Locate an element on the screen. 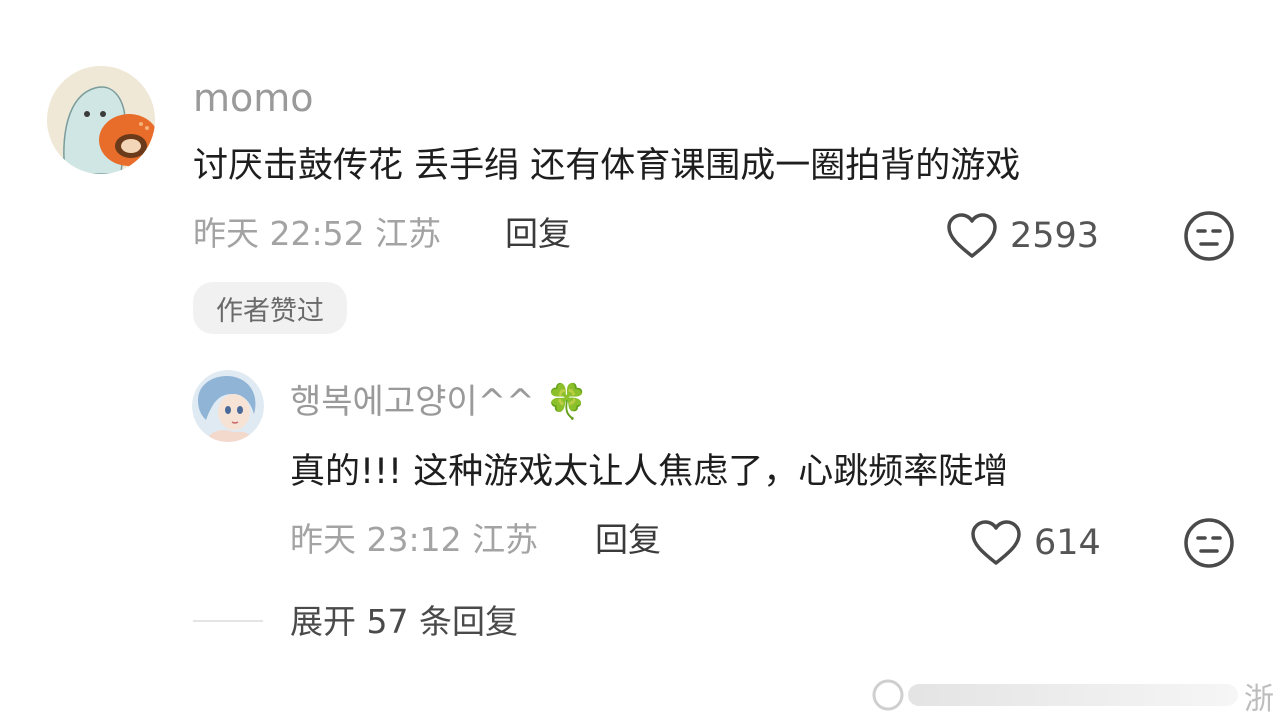 The image size is (1284, 724). comment-time: 22:52 is located at coordinates (317, 233).